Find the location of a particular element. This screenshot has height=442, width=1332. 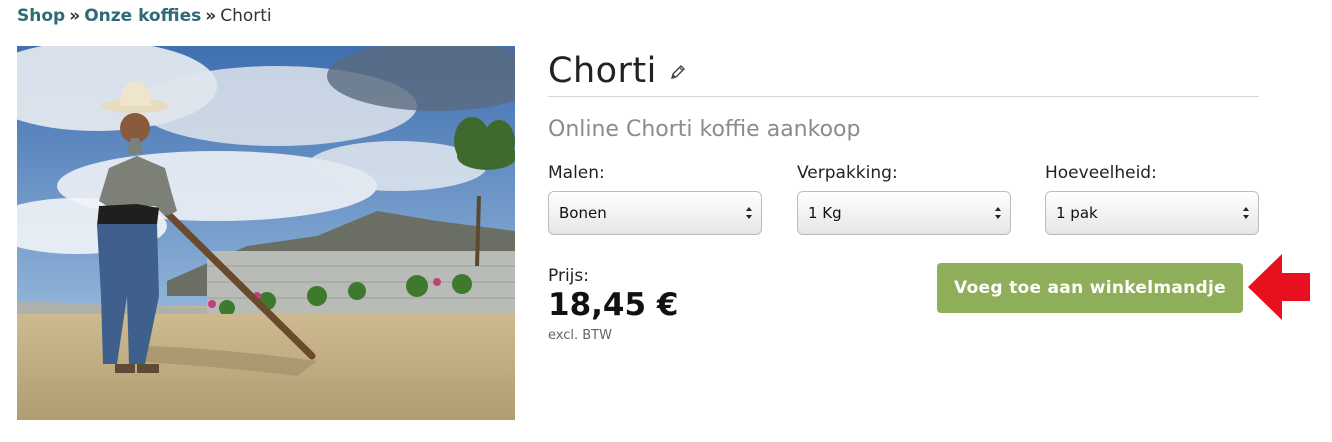

packaging-select-value: 1 Kg is located at coordinates (825, 213).